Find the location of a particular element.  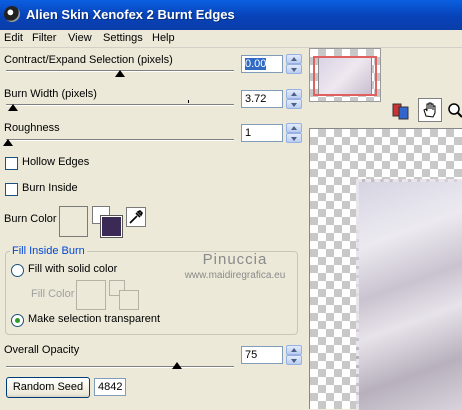

menu-bar: Edit Filter View Settings Help is located at coordinates (231, 39).